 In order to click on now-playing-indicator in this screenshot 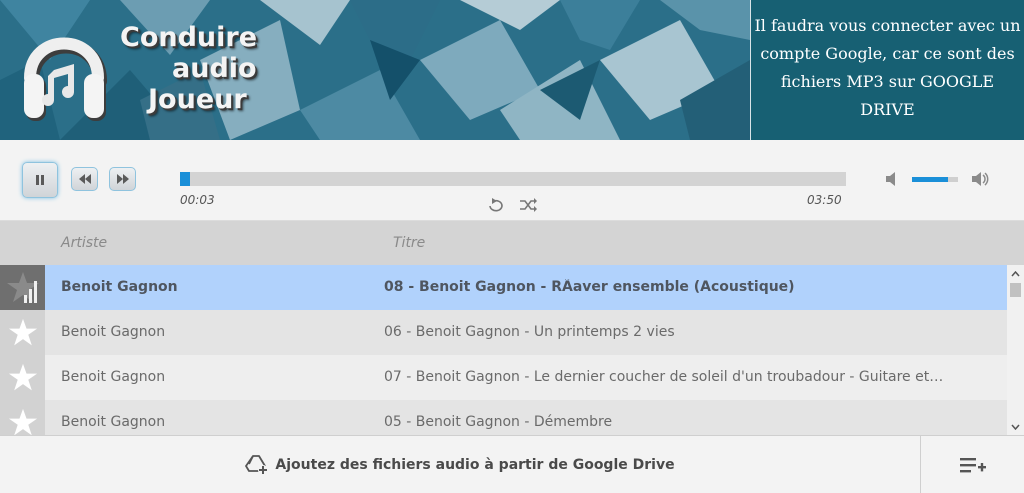, I will do `click(22, 287)`.